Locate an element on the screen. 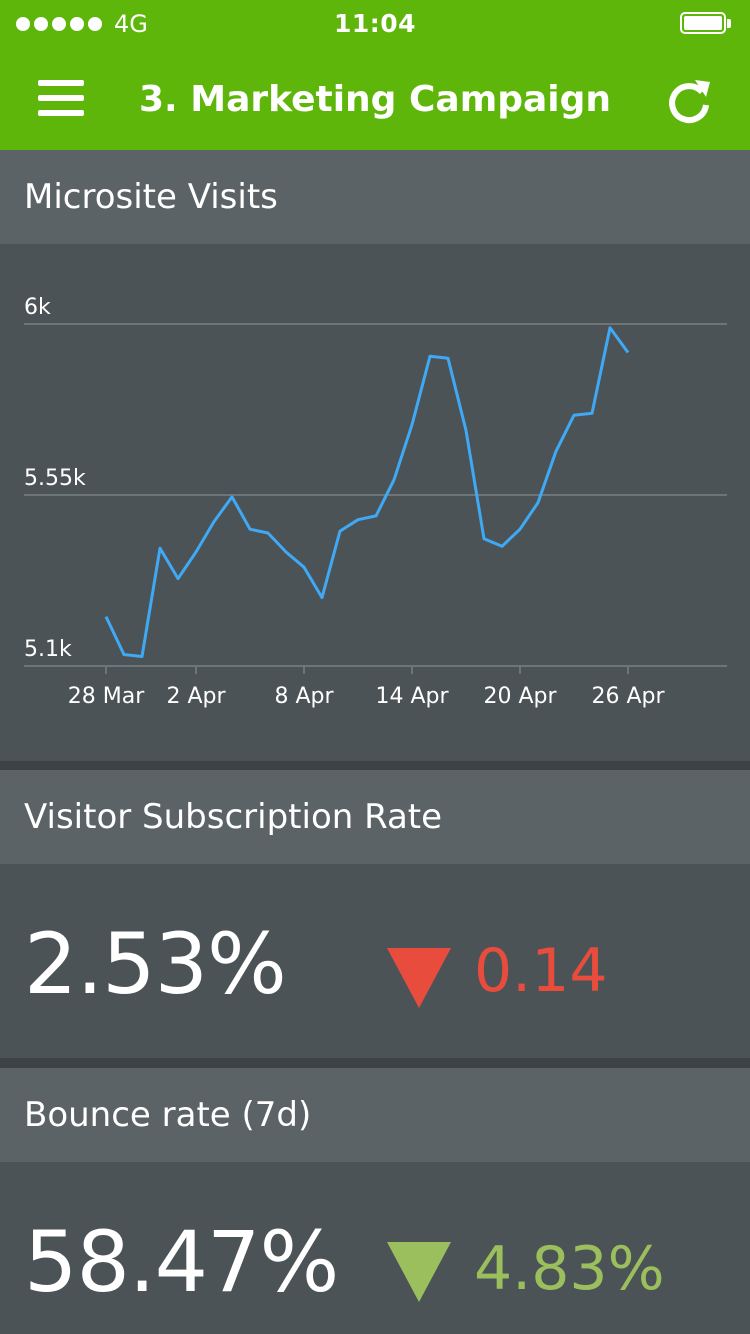 The height and width of the screenshot is (1334, 750). menu-button is located at coordinates (60, 99).